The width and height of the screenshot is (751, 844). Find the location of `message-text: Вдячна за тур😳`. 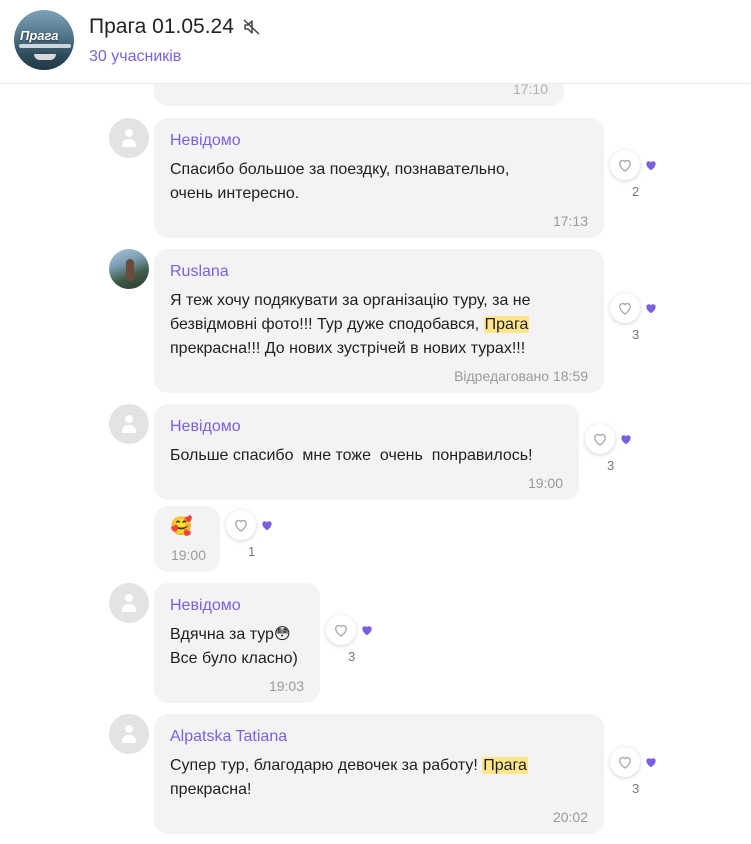

message-text: Вдячна за тур😳 is located at coordinates (230, 634).